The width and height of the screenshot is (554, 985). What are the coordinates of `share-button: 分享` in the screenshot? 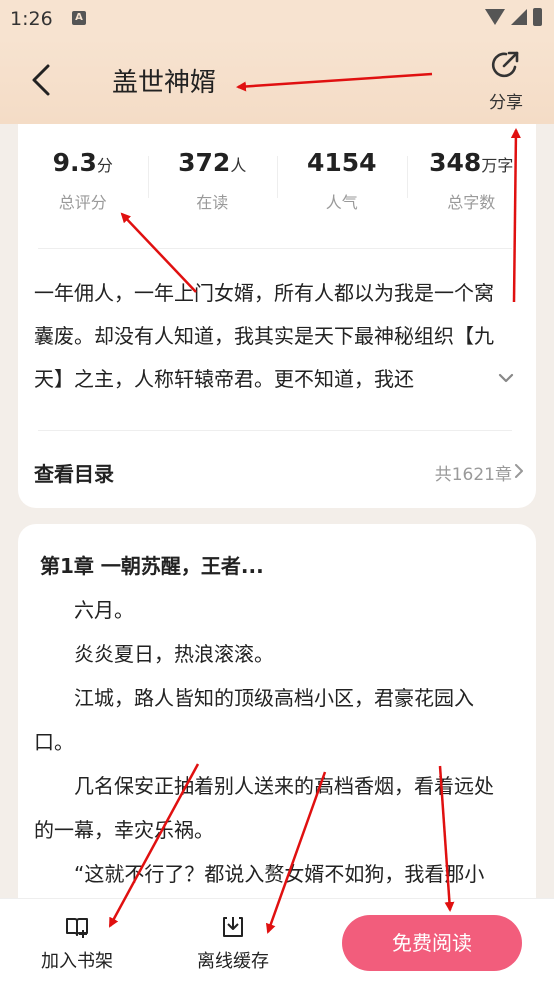 It's located at (506, 82).